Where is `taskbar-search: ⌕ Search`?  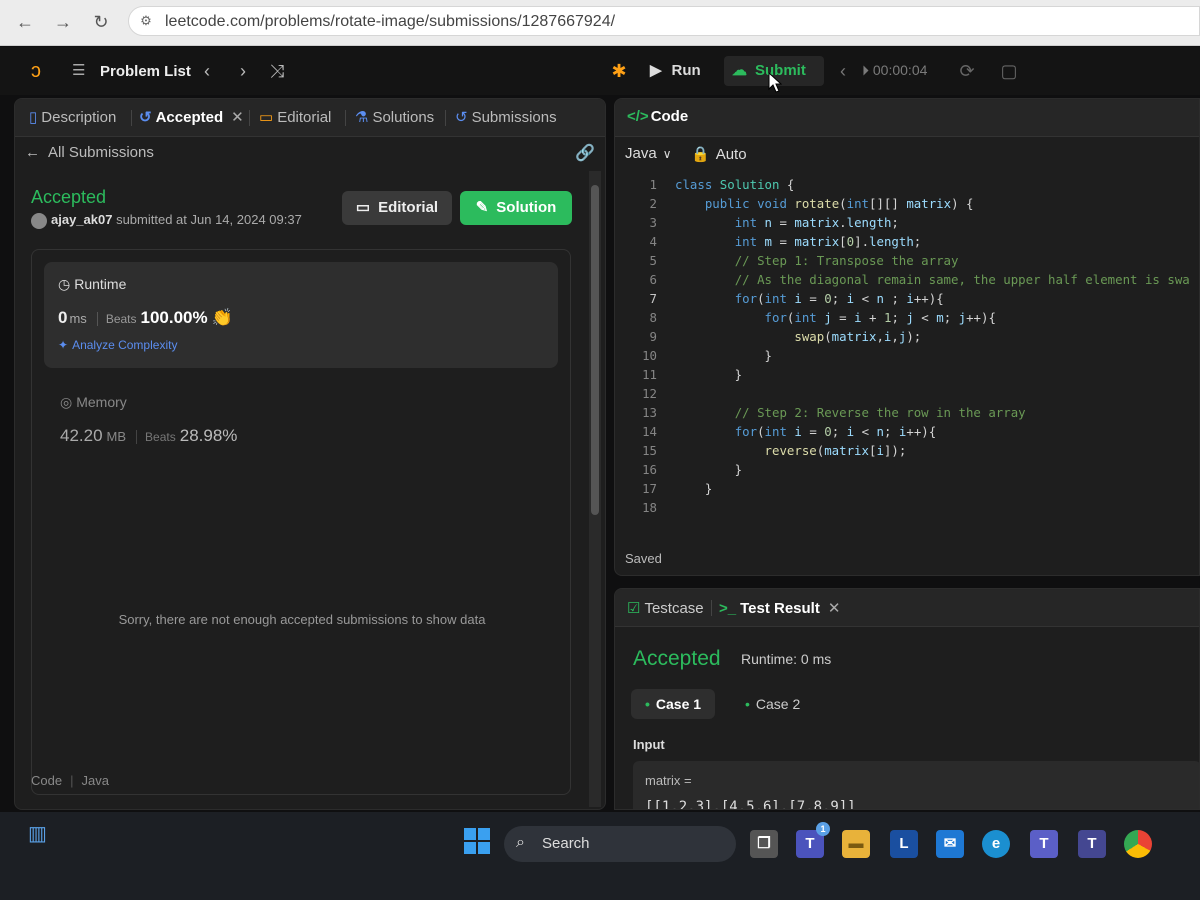
taskbar-search: ⌕ Search is located at coordinates (620, 844).